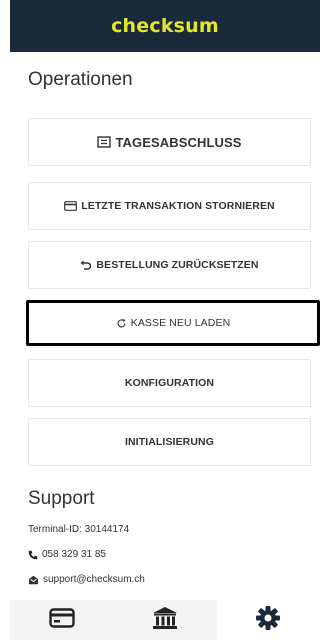 The height and width of the screenshot is (640, 320). What do you see at coordinates (121, 323) in the screenshot?
I see `reload-icon` at bounding box center [121, 323].